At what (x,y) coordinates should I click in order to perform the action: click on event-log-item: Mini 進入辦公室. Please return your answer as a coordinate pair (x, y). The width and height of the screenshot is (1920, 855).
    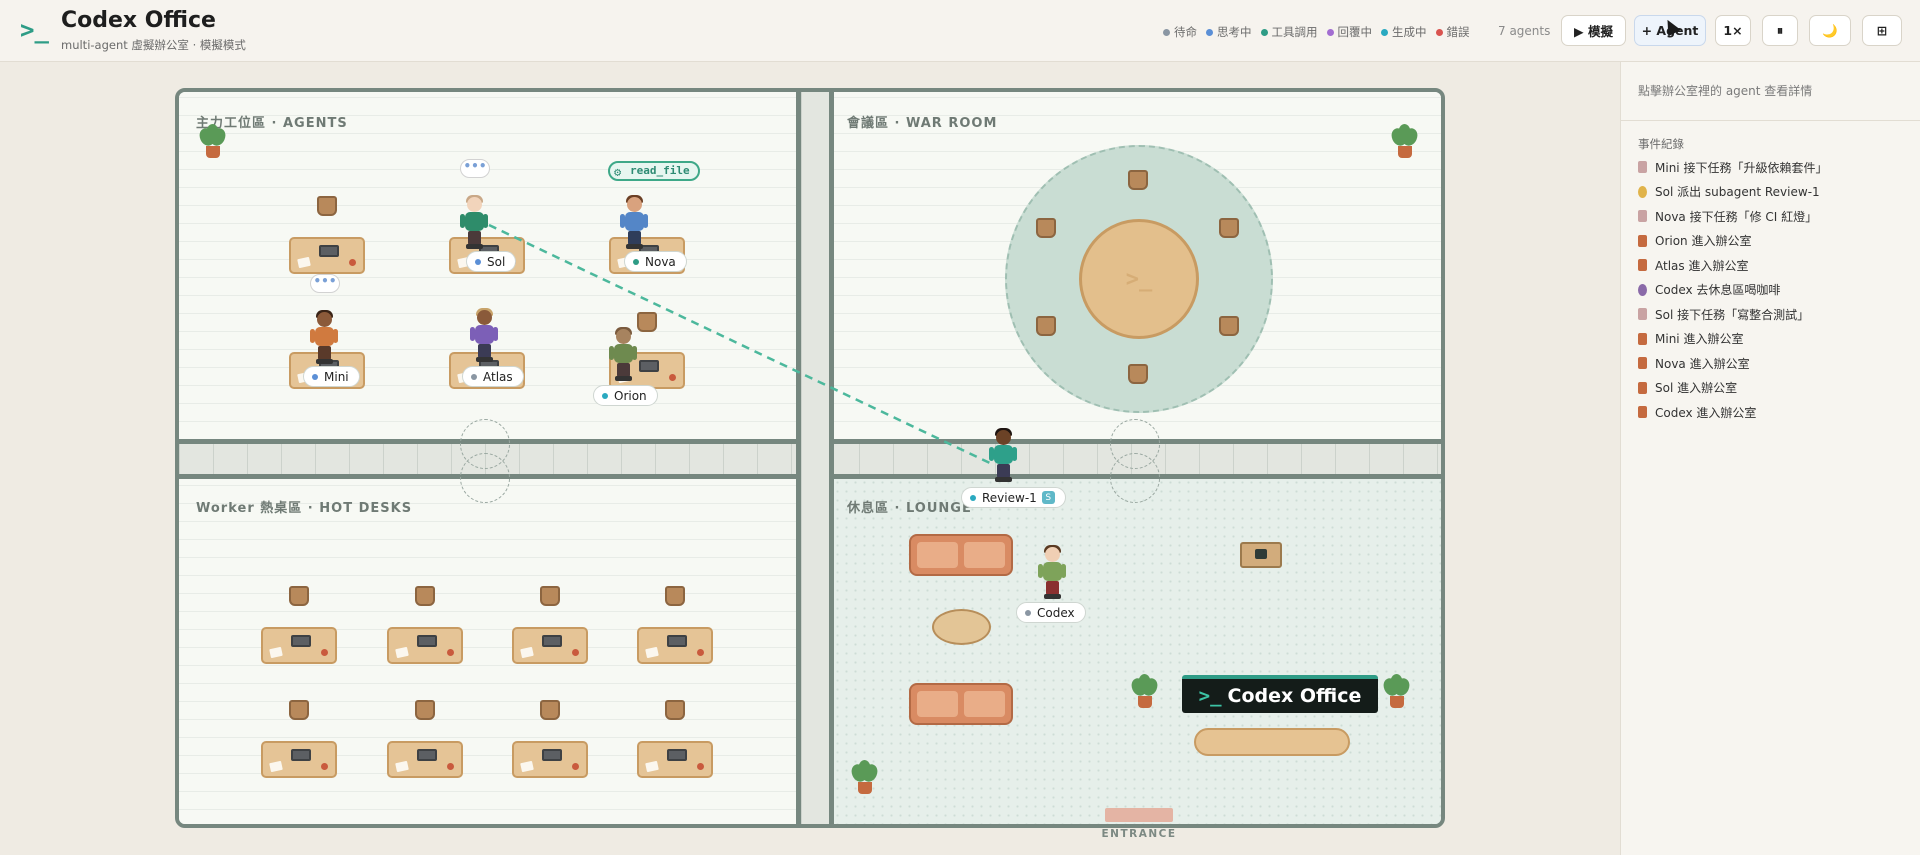
    Looking at the image, I should click on (1773, 339).